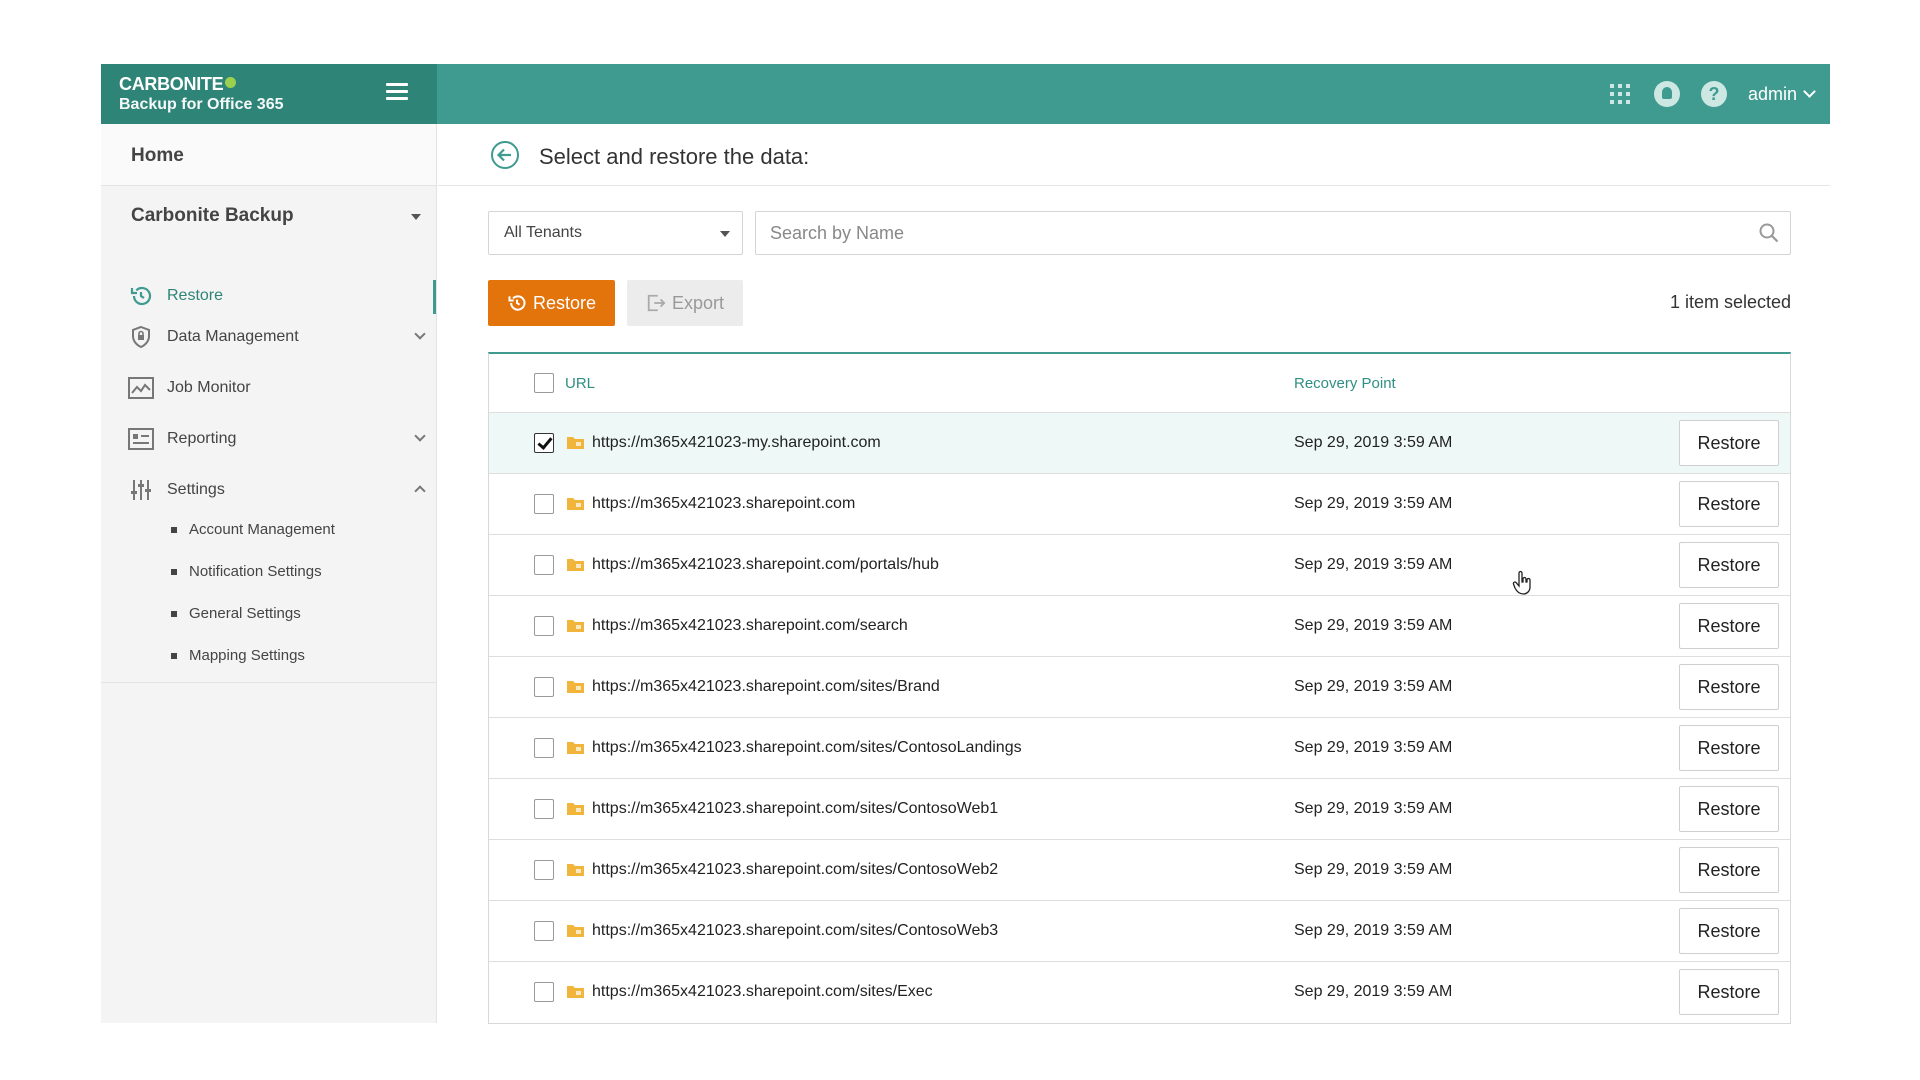  I want to click on page-header: Select and restore the data:, so click(1134, 155).